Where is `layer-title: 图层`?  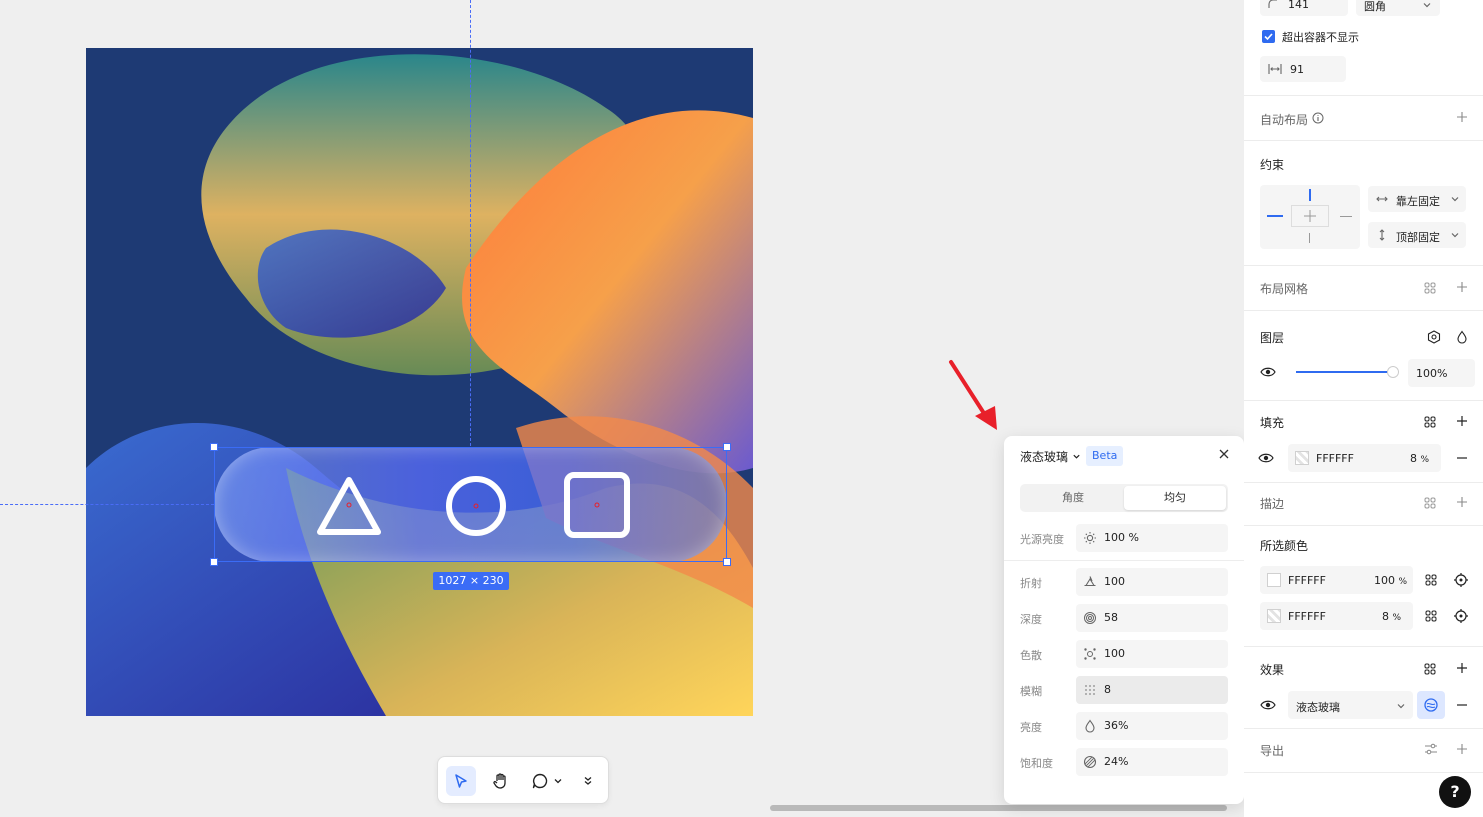 layer-title: 图层 is located at coordinates (1272, 338).